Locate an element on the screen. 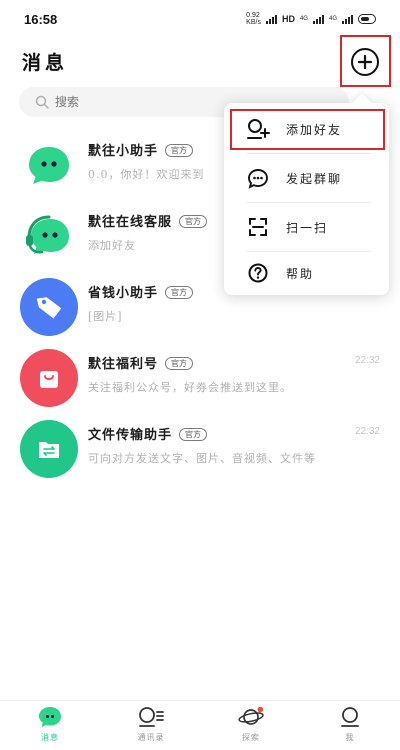 The width and height of the screenshot is (400, 750). signal-4g-label-2: 4G is located at coordinates (332, 19).